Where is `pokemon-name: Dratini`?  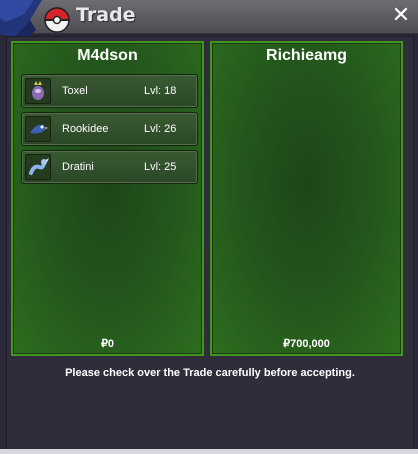 pokemon-name: Dratini is located at coordinates (78, 167).